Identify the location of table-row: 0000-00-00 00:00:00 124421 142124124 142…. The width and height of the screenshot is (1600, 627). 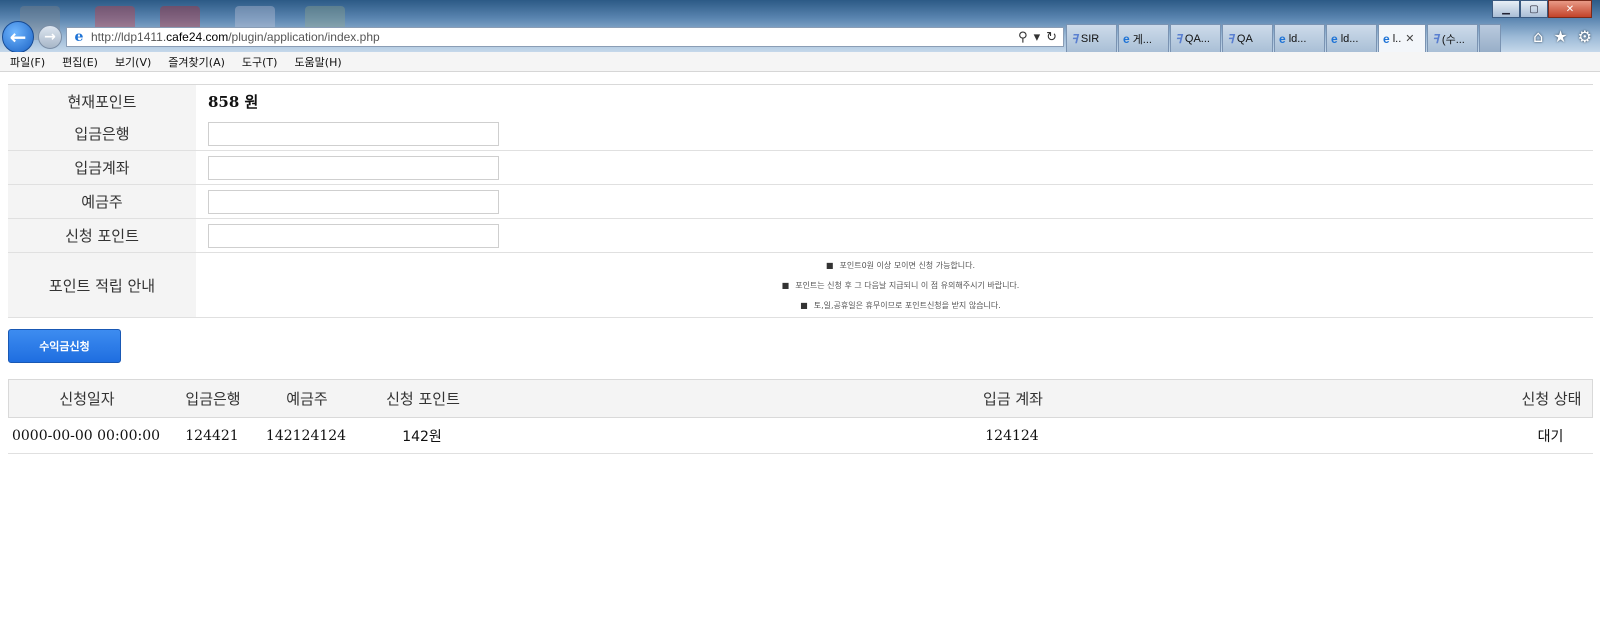
(800, 436).